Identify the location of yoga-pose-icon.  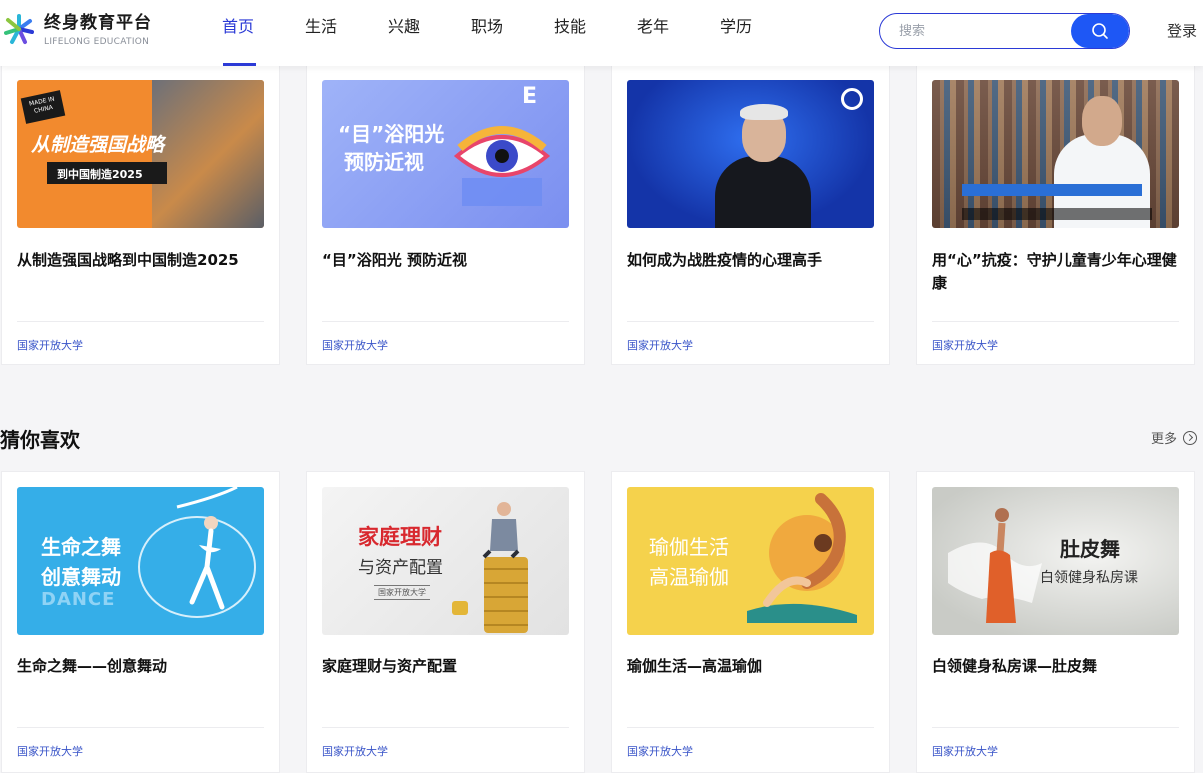
(802, 558).